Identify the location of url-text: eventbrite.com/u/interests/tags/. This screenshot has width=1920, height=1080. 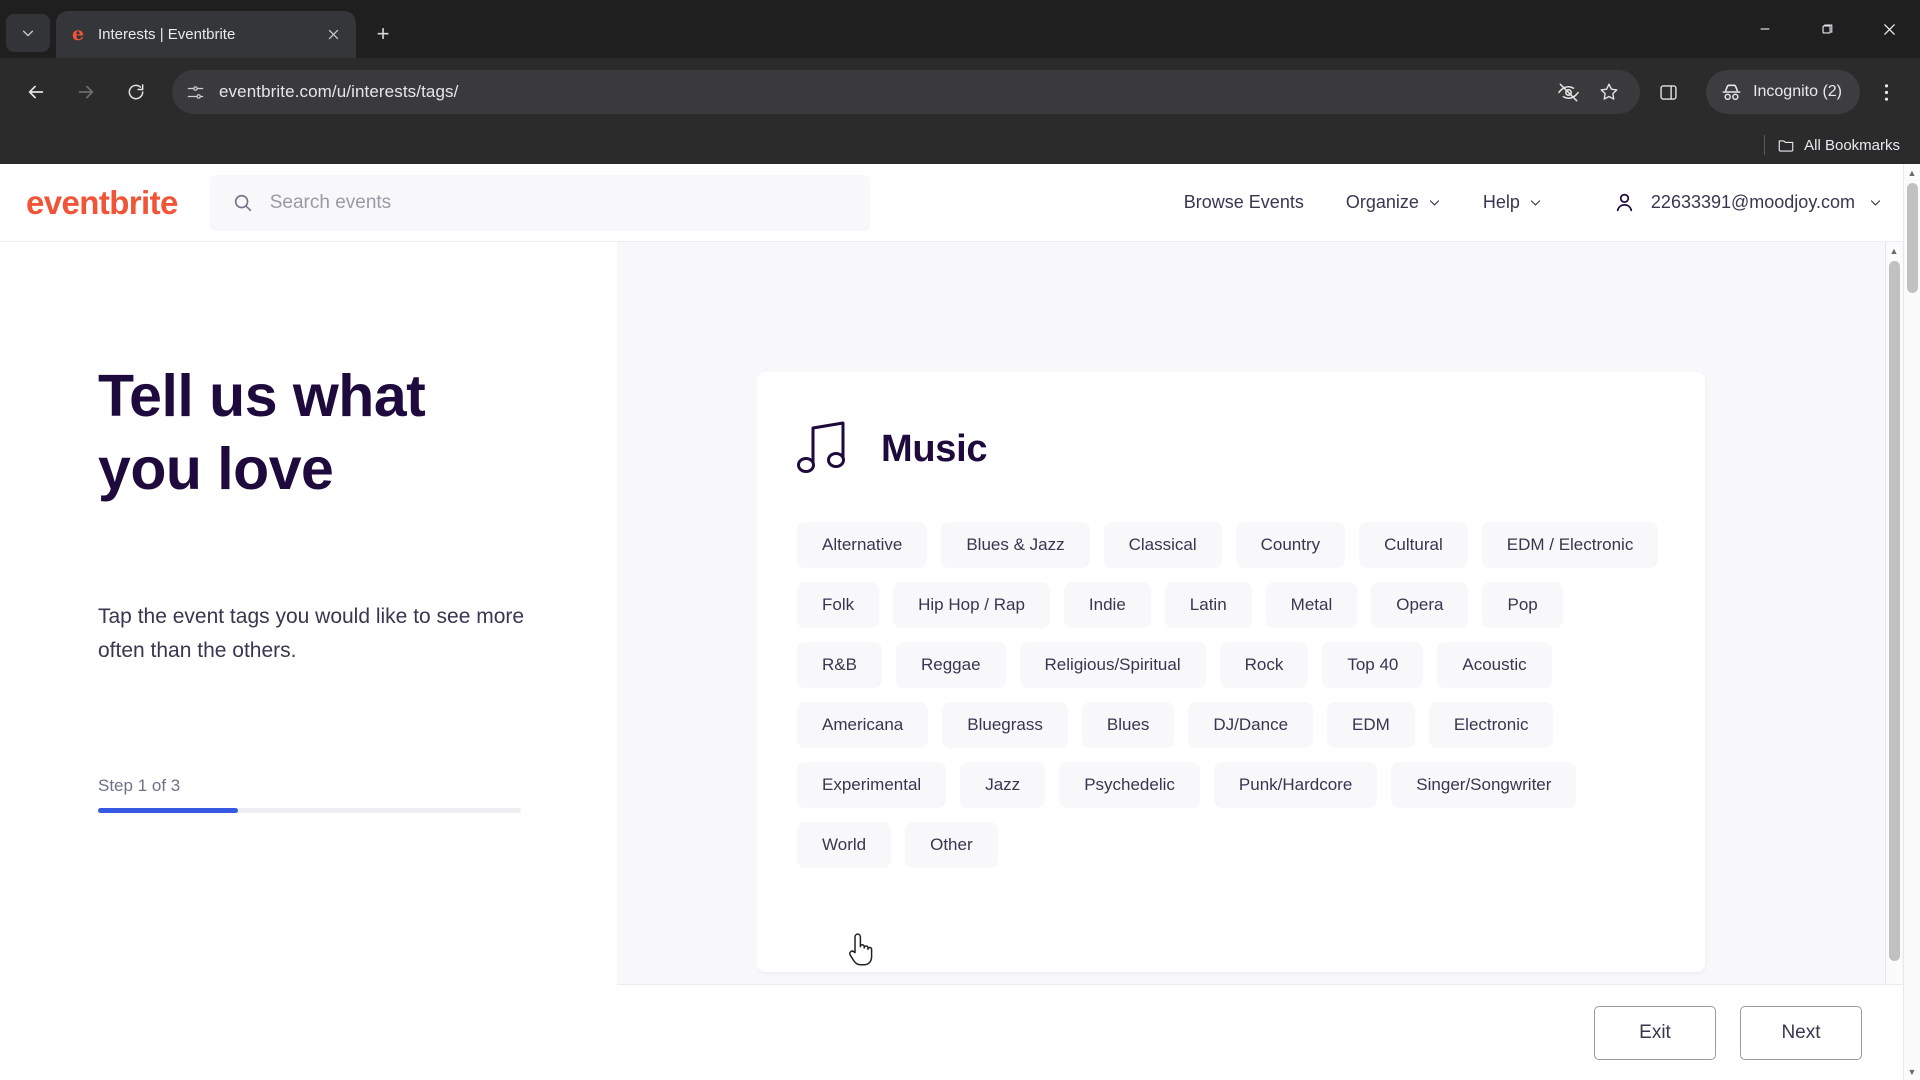
(881, 92).